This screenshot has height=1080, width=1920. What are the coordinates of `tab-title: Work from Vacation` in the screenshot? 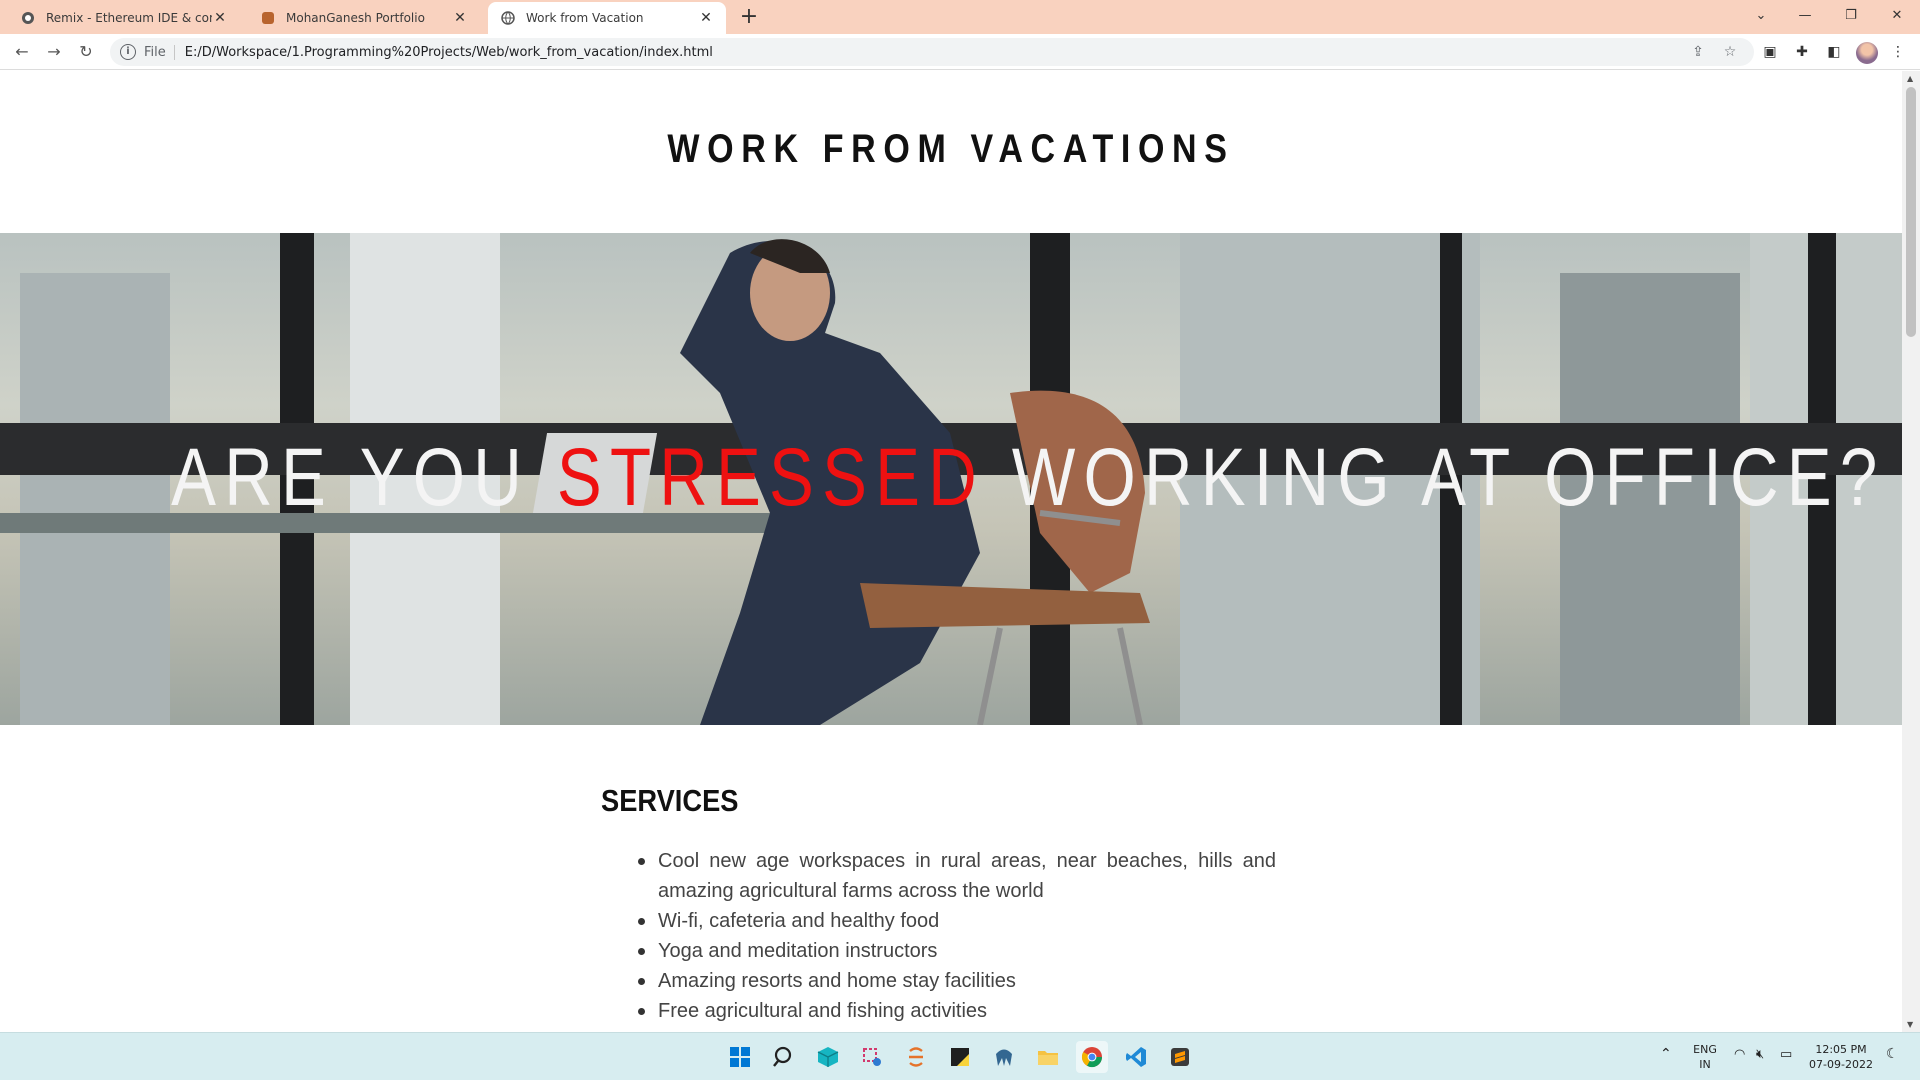 It's located at (585, 18).